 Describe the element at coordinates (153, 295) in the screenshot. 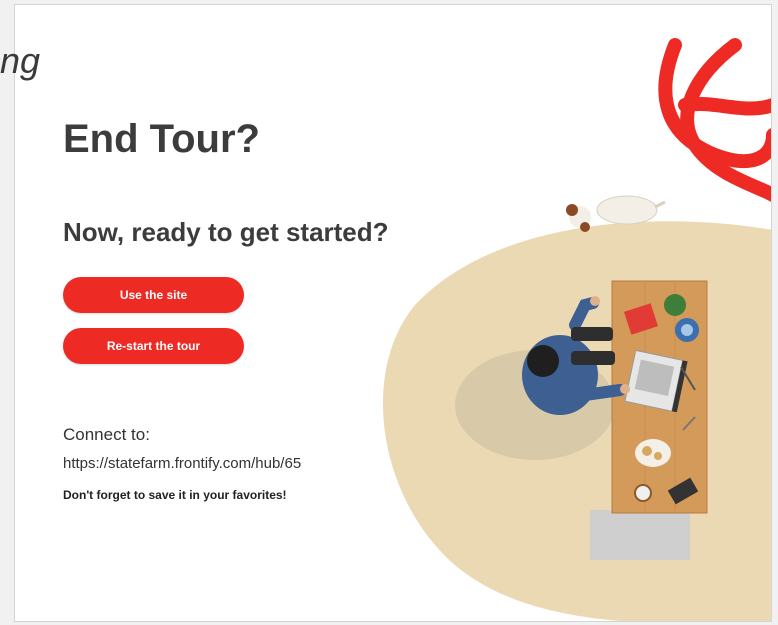

I see `use-site-button: Use the site` at that location.